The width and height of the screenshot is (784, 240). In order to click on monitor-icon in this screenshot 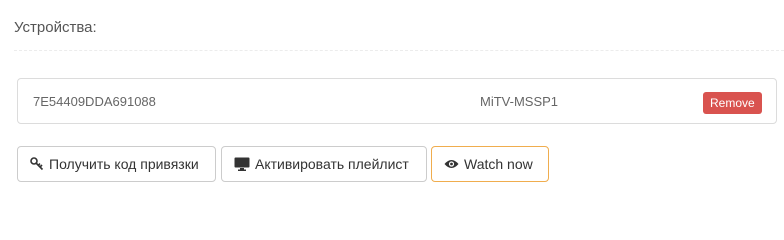, I will do `click(242, 164)`.